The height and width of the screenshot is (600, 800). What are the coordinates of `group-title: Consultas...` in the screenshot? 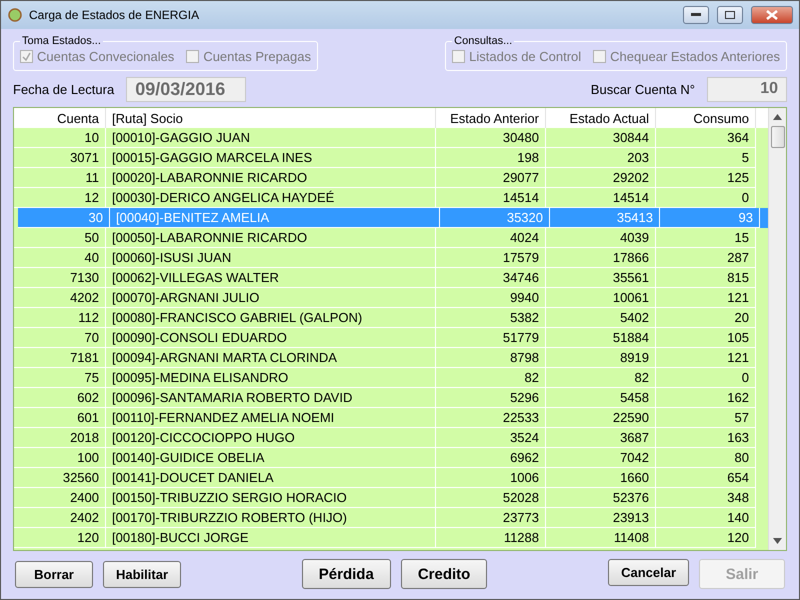 It's located at (483, 41).